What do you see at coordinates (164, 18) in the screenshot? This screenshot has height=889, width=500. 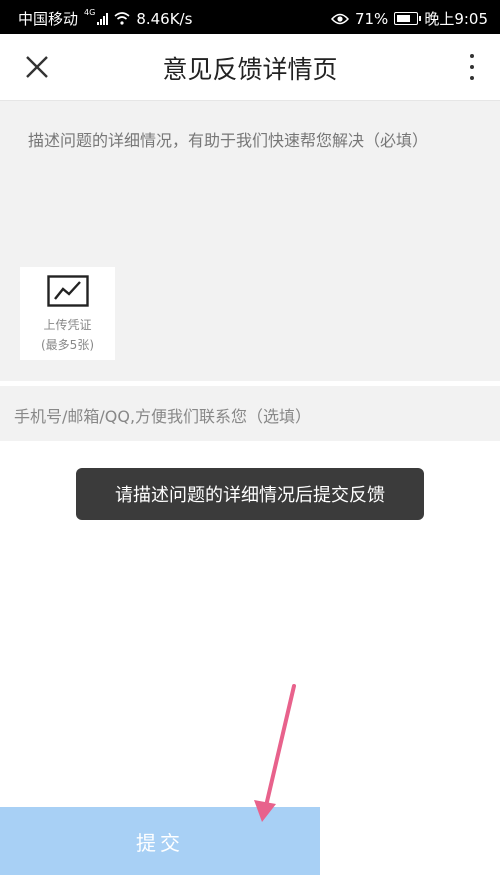 I see `network-speed-label: 8.46K/s` at bounding box center [164, 18].